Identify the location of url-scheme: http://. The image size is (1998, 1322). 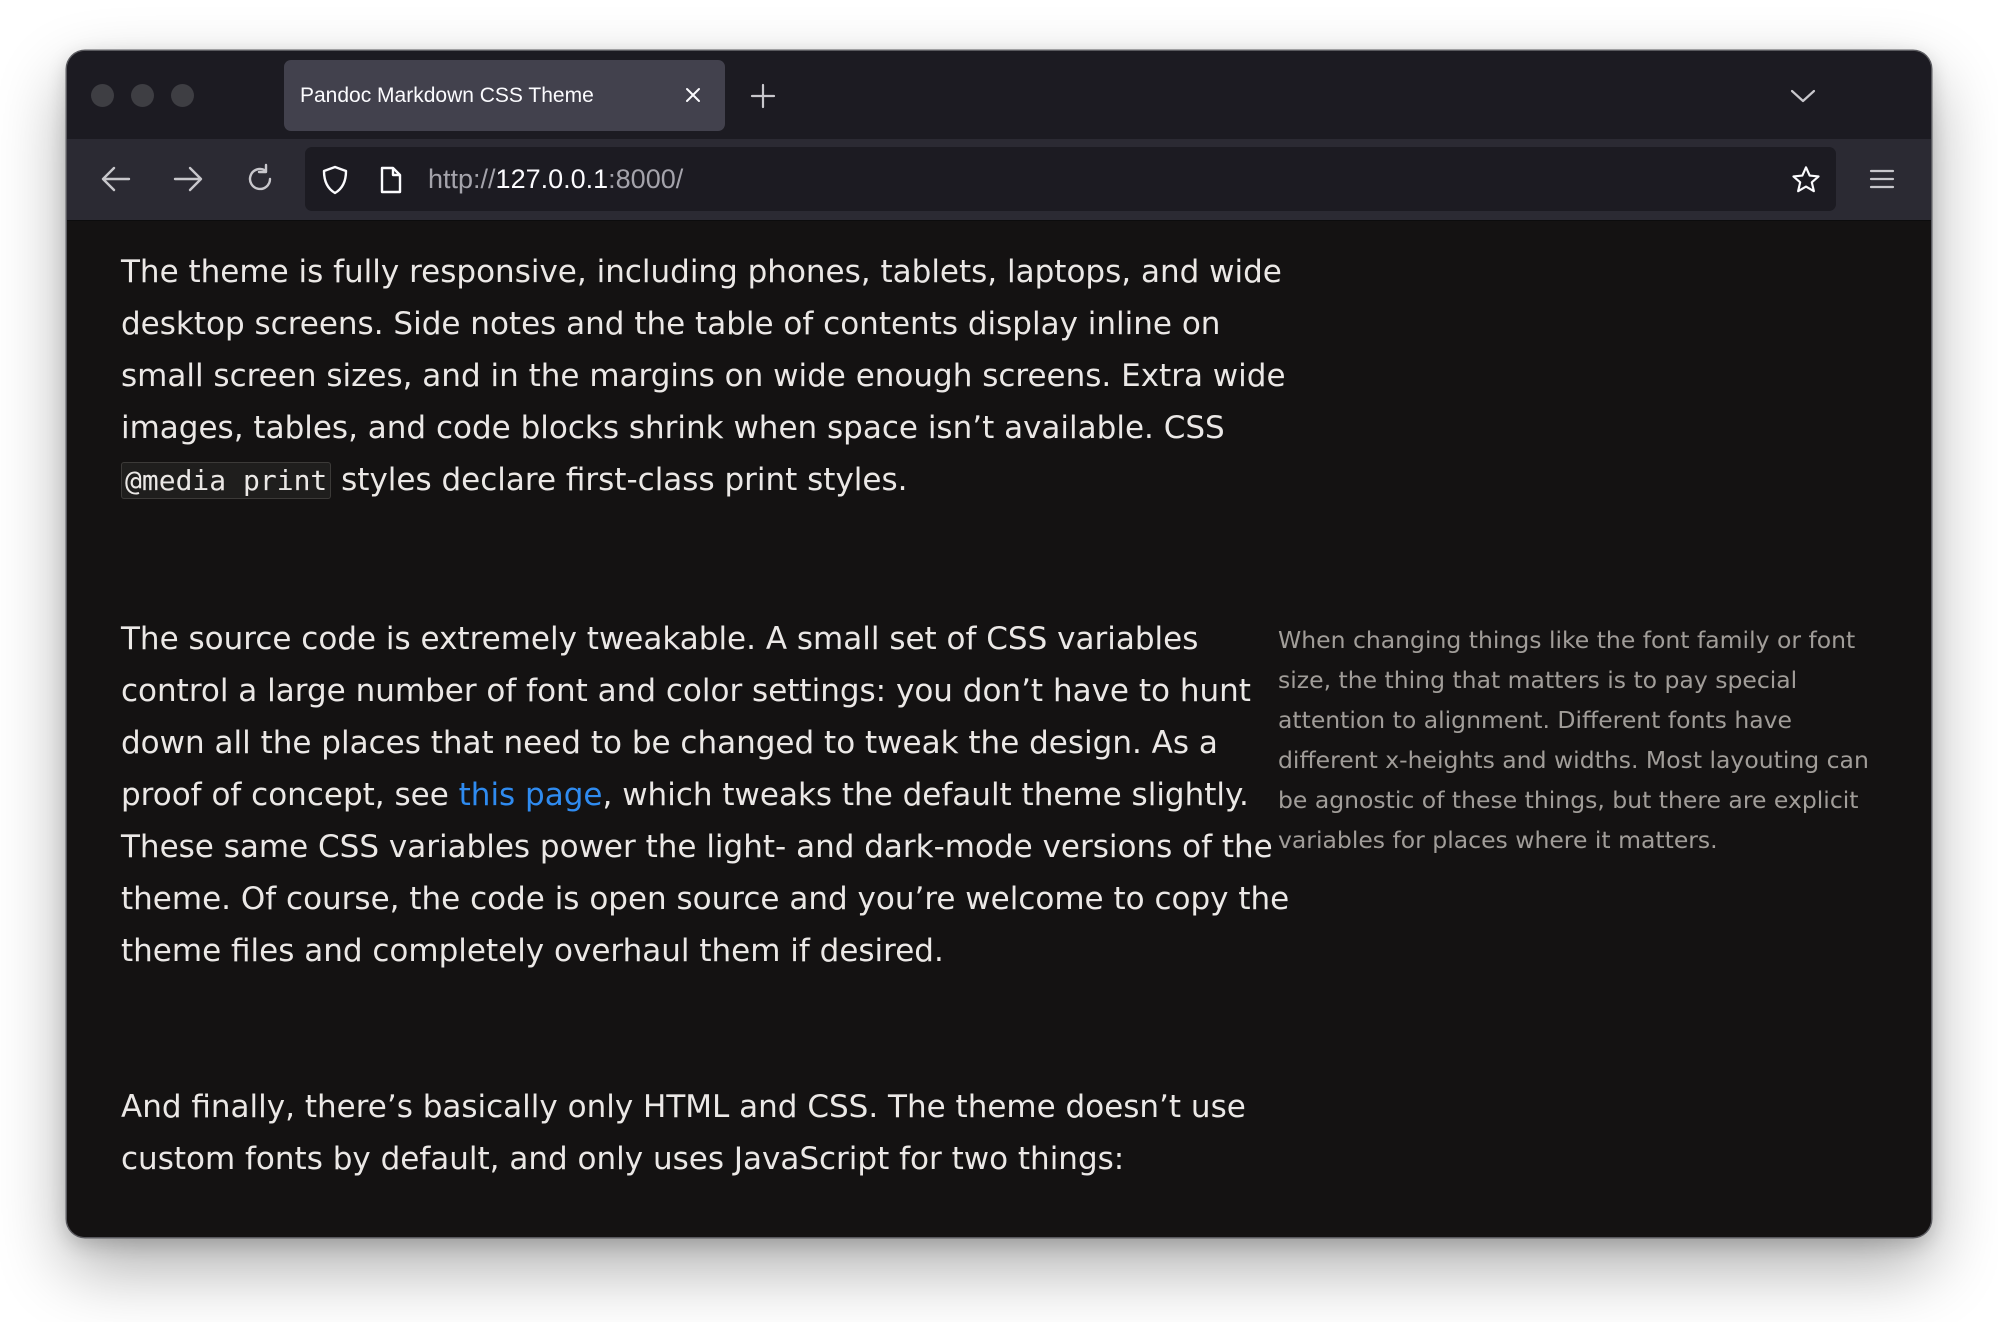
(462, 179).